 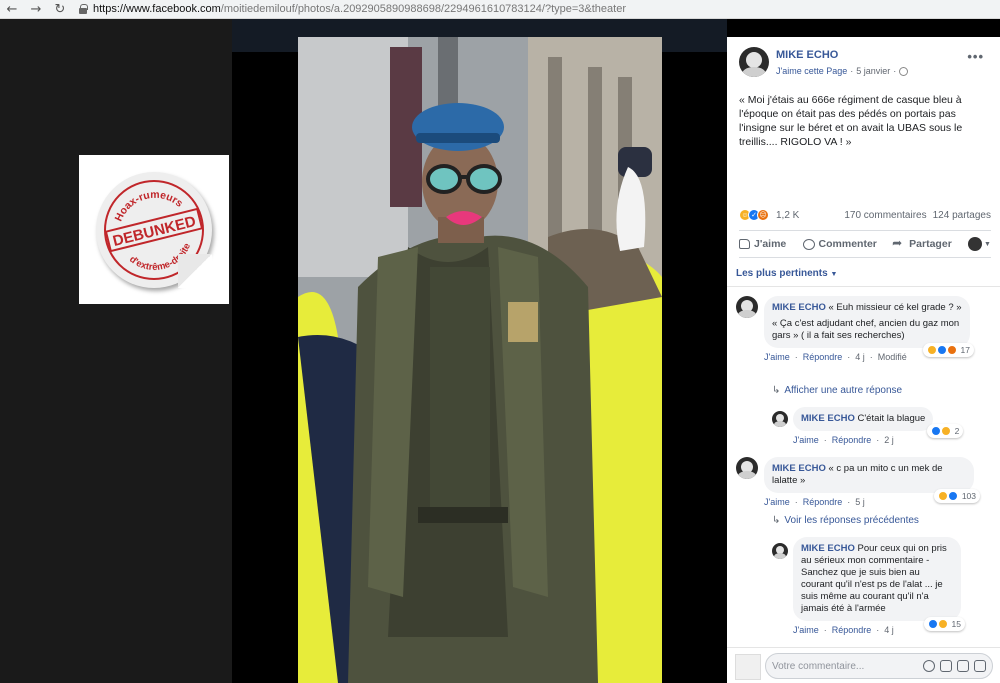 I want to click on show-another-reply: ↳ Afficher une autre réponse, so click(x=837, y=390).